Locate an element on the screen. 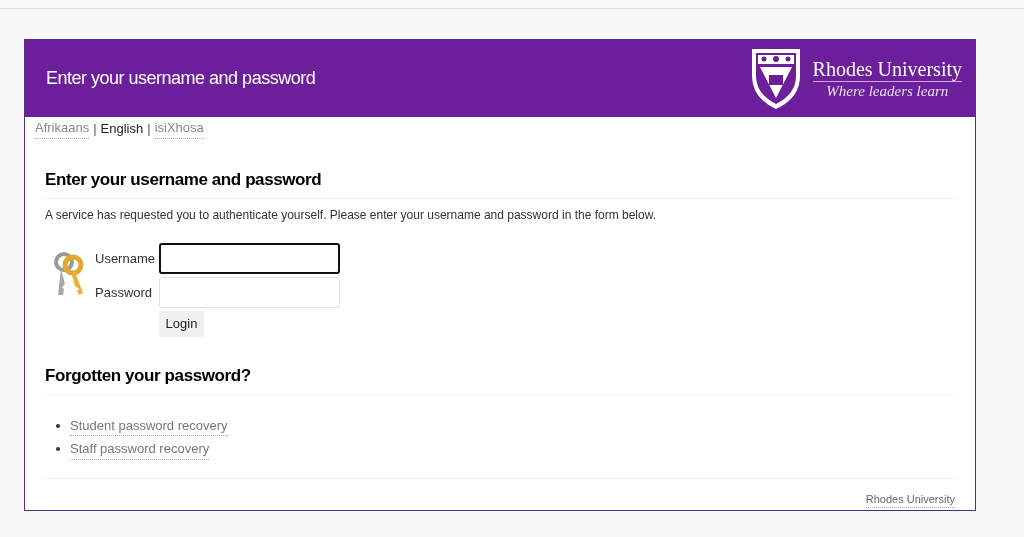 The width and height of the screenshot is (1024, 537). recovery-link: Staff password recovery is located at coordinates (140, 449).